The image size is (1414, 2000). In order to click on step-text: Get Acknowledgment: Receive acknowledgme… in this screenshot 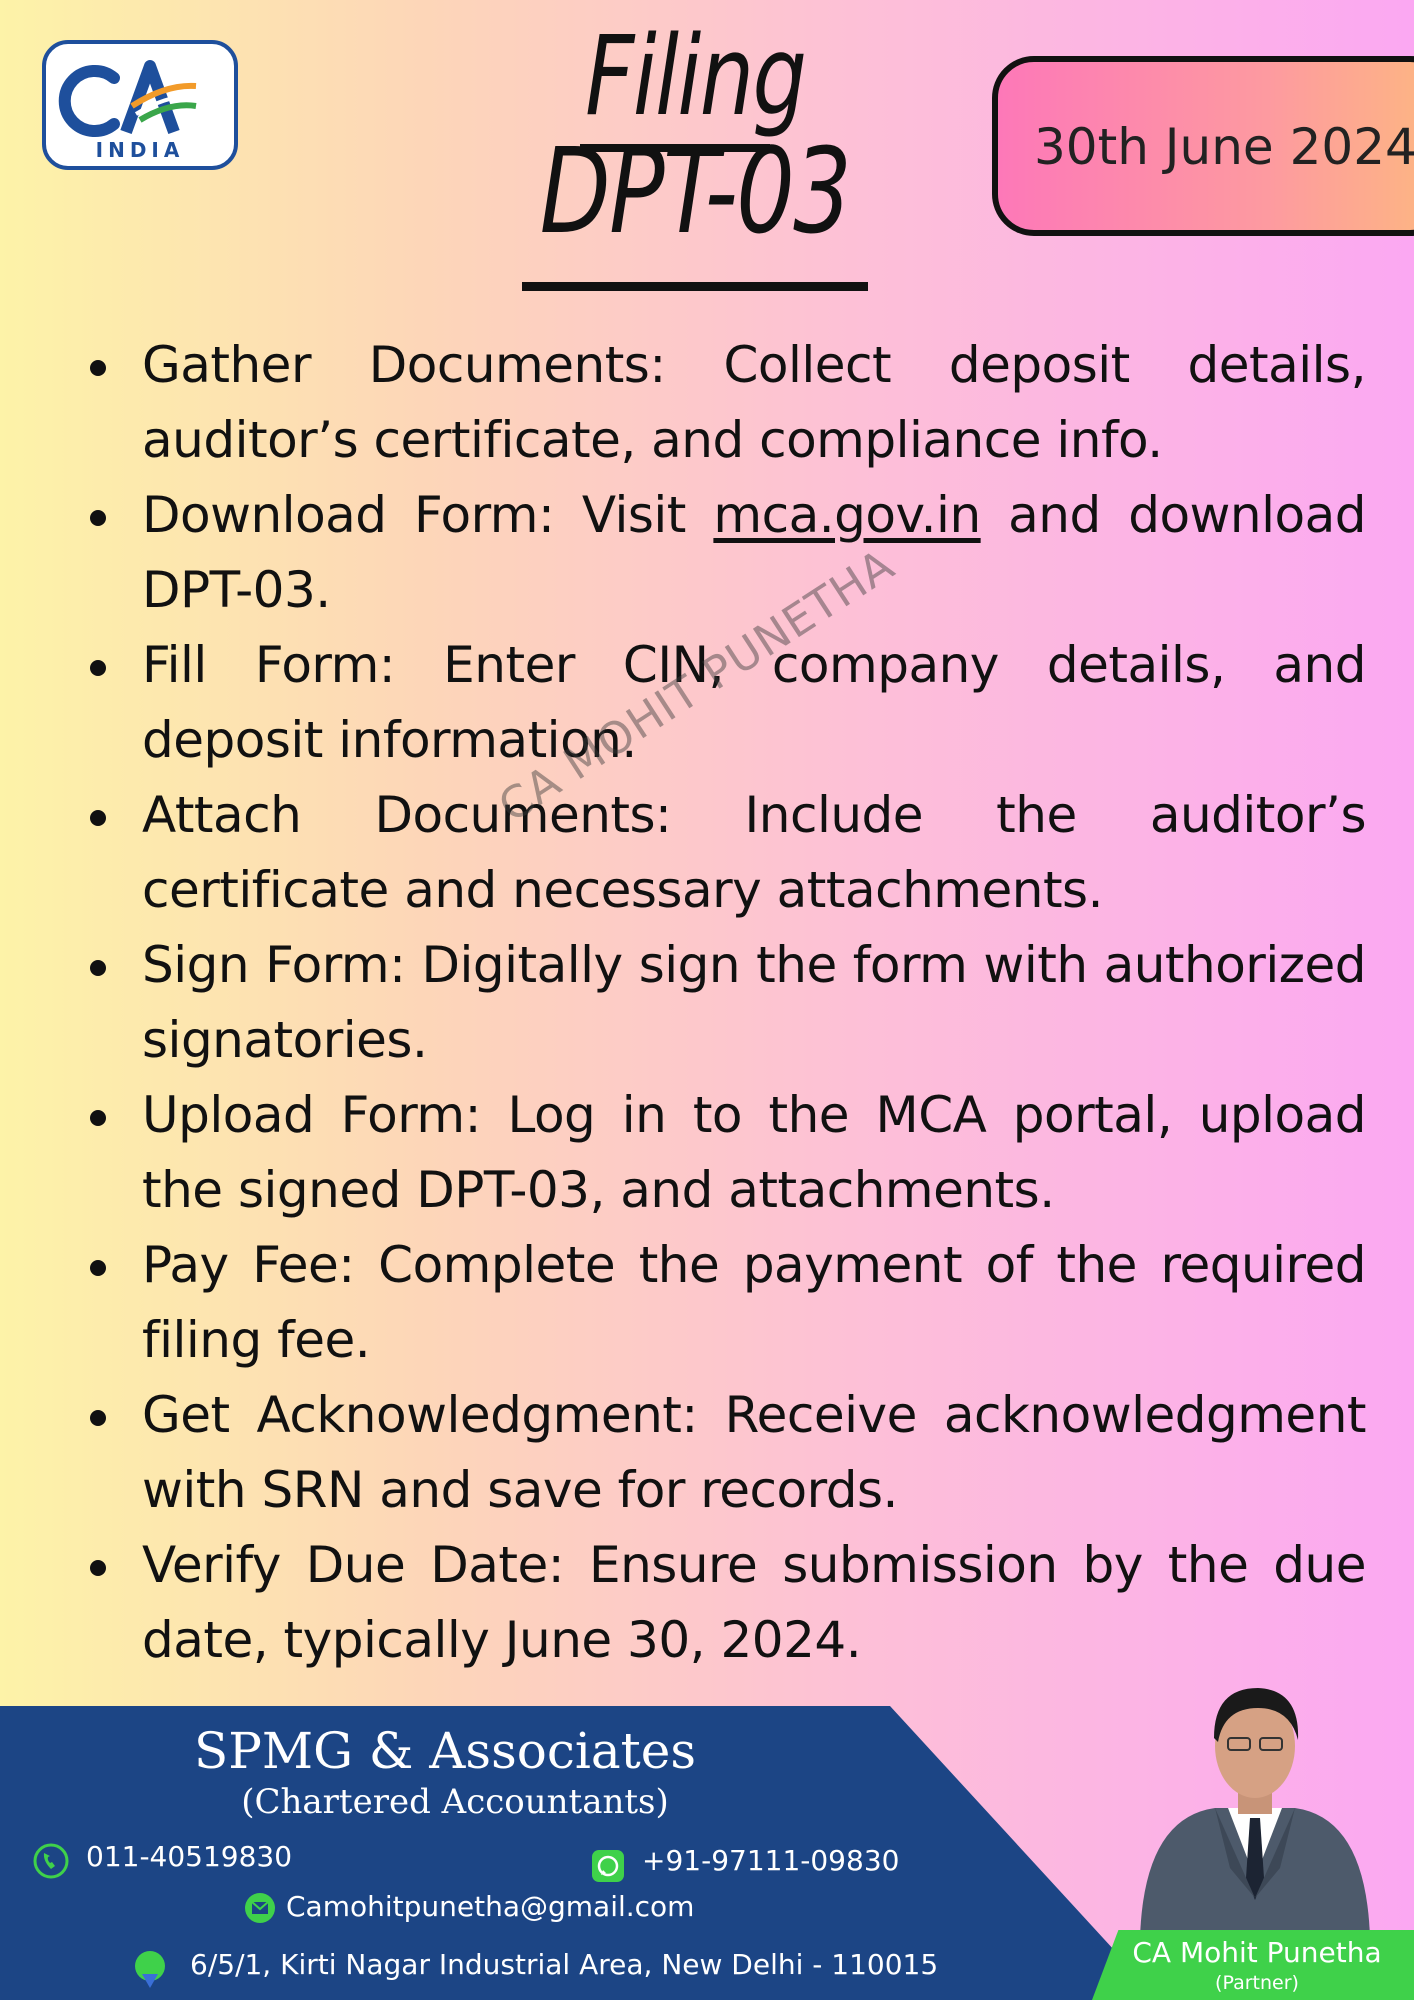, I will do `click(754, 1452)`.